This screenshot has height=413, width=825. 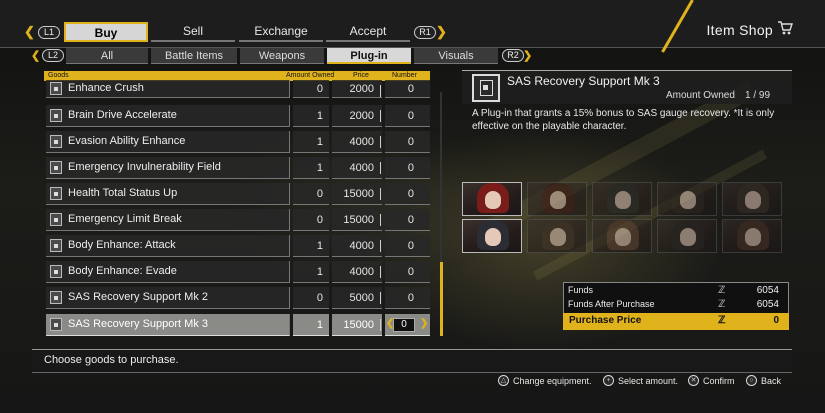 I want to click on circle-icon: ○, so click(x=751, y=380).